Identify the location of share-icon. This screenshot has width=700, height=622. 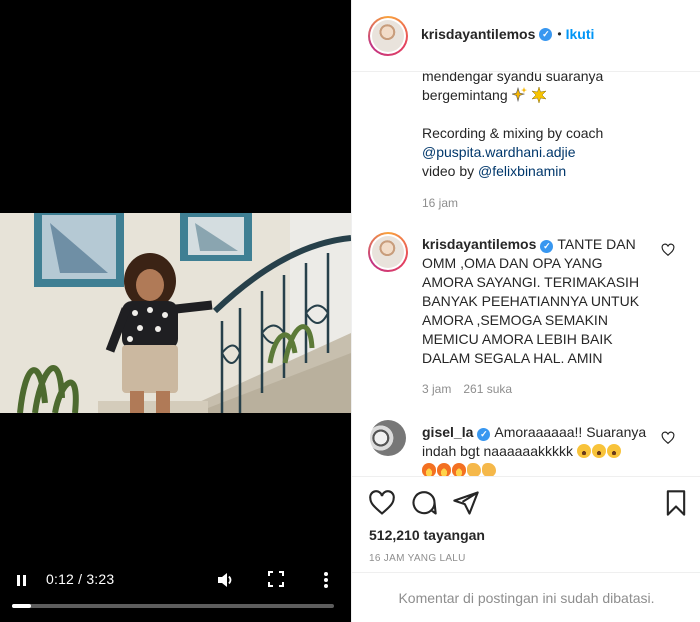
(466, 503).